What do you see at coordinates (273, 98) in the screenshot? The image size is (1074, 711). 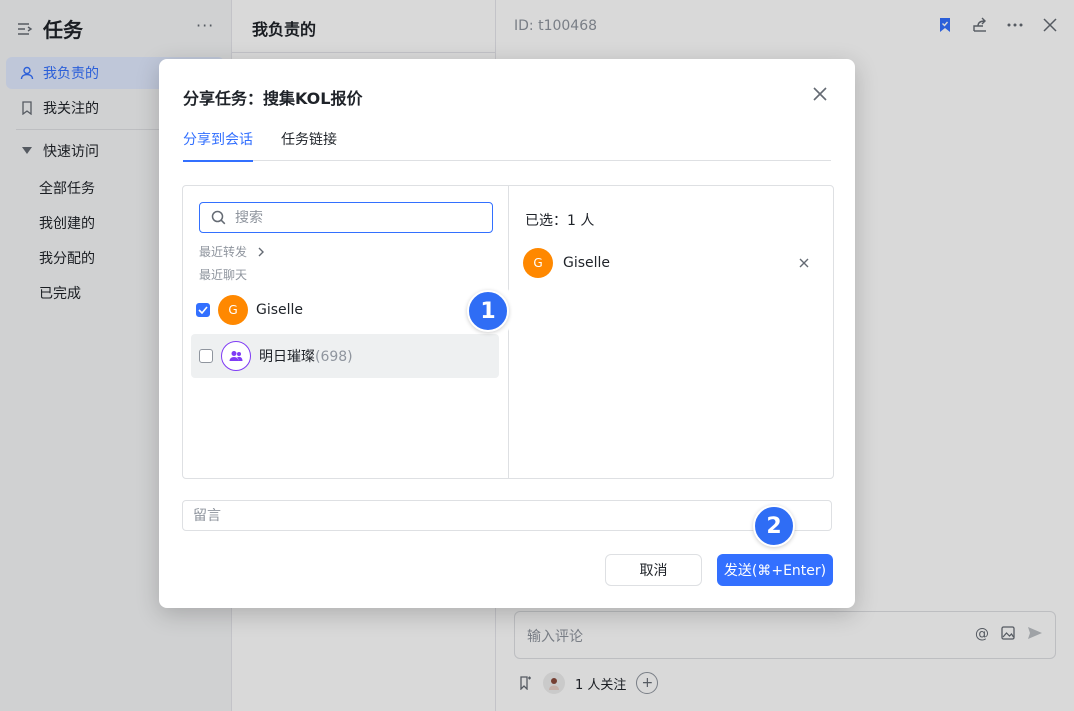 I see `dialog-title: 分享任务：搜集KOL报价` at bounding box center [273, 98].